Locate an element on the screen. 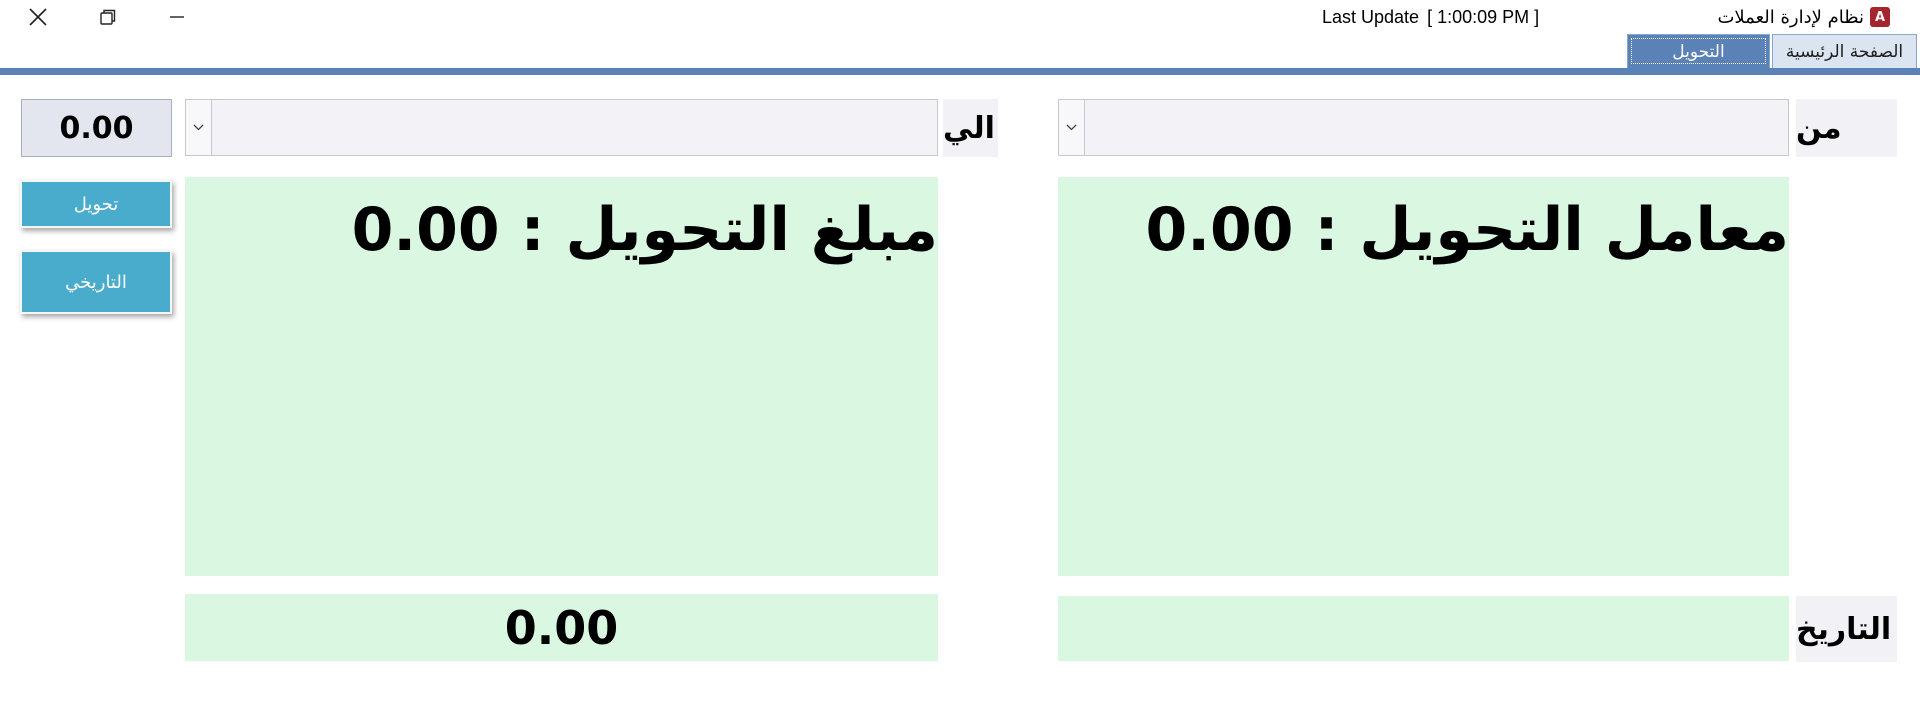  from-label: من is located at coordinates (1846, 128).